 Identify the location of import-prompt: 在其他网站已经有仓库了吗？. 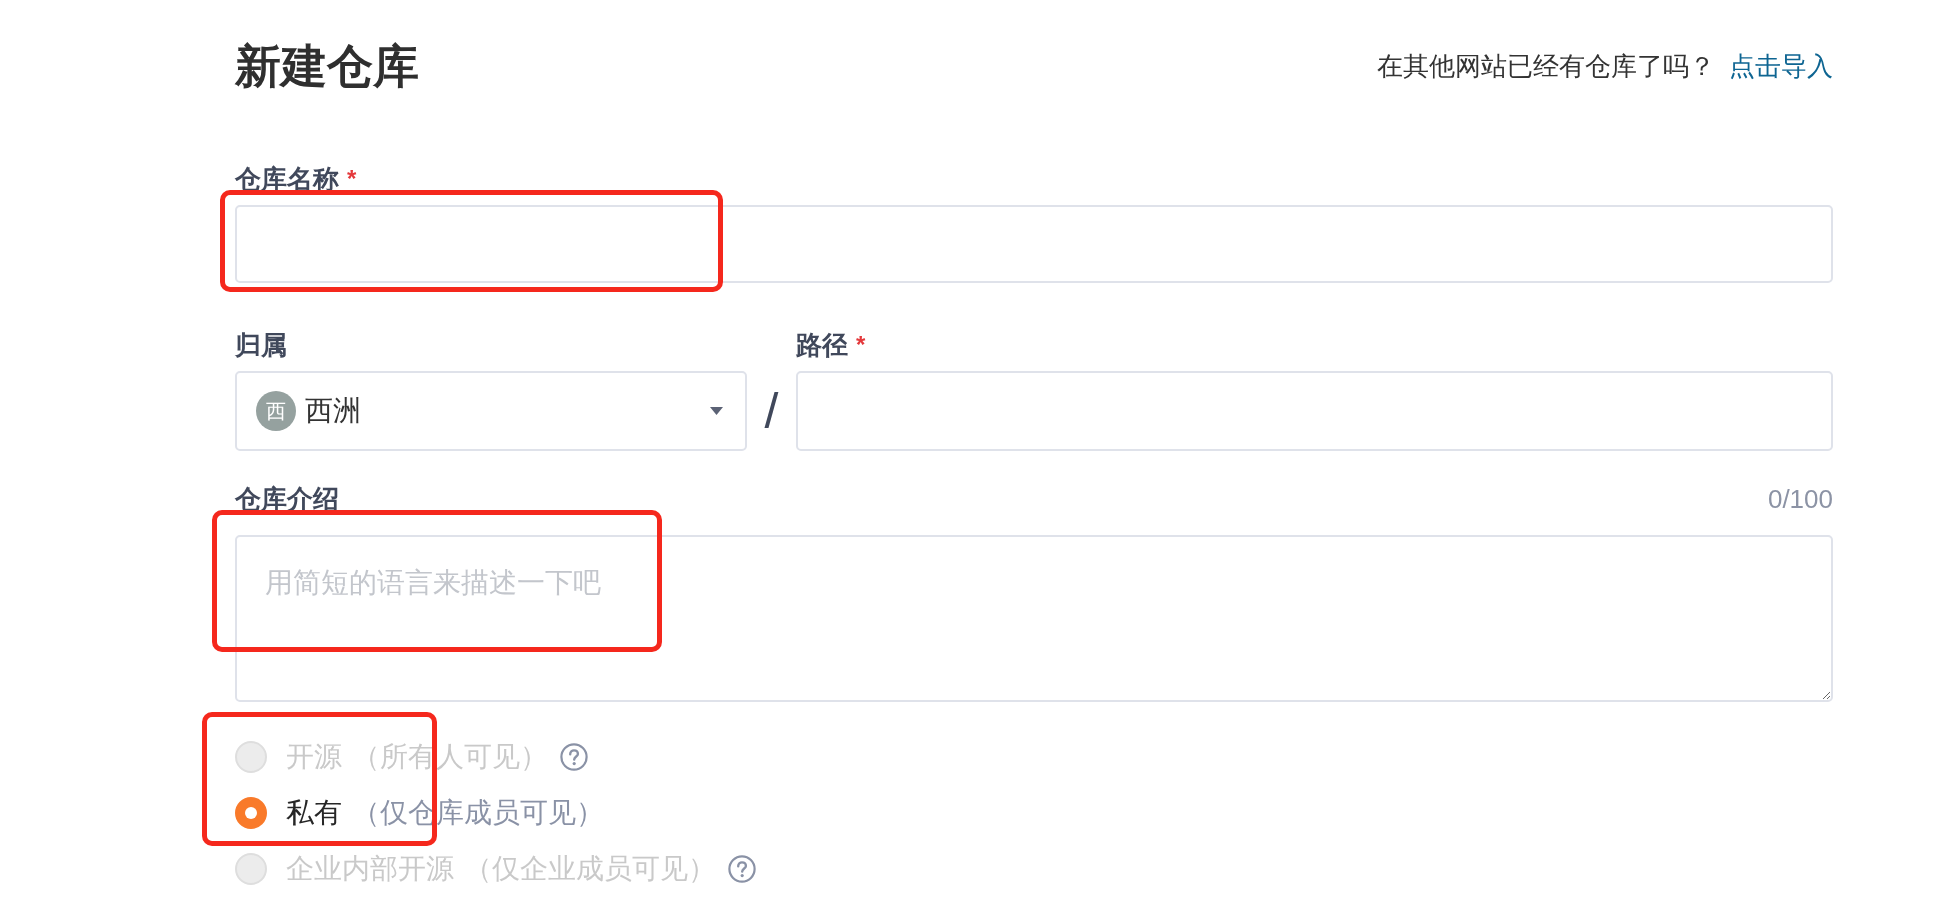
(1546, 66).